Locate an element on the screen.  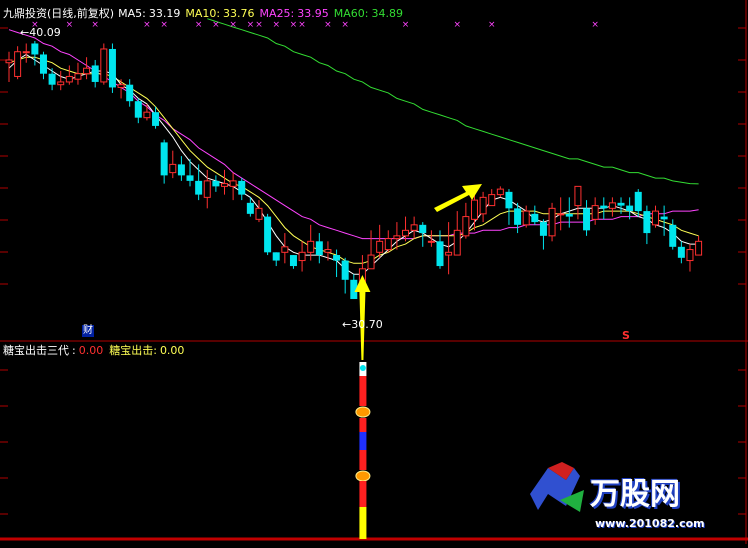
s-marker: S is located at coordinates (626, 335).